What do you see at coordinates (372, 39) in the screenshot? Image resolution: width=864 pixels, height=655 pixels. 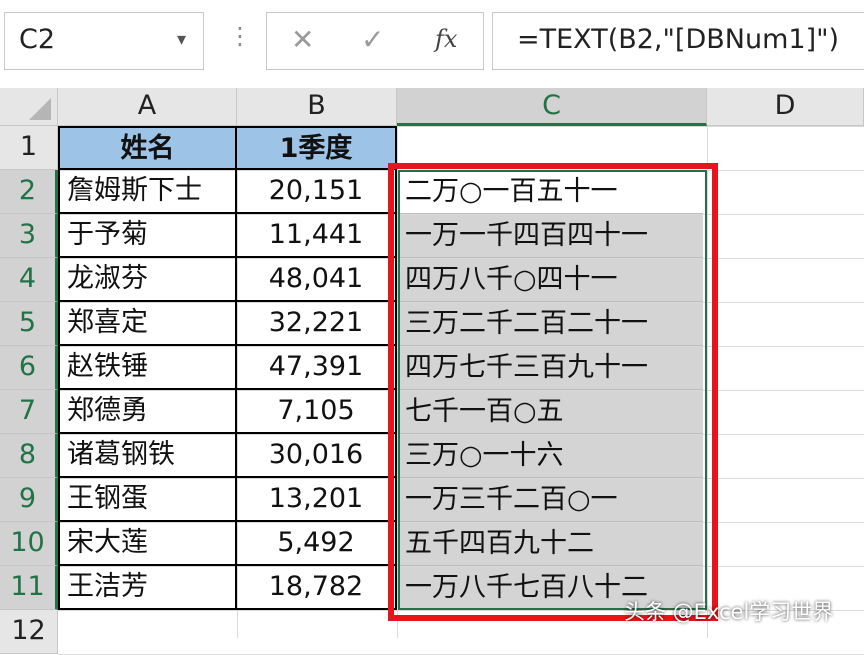 I see `enter-icon: ✓` at bounding box center [372, 39].